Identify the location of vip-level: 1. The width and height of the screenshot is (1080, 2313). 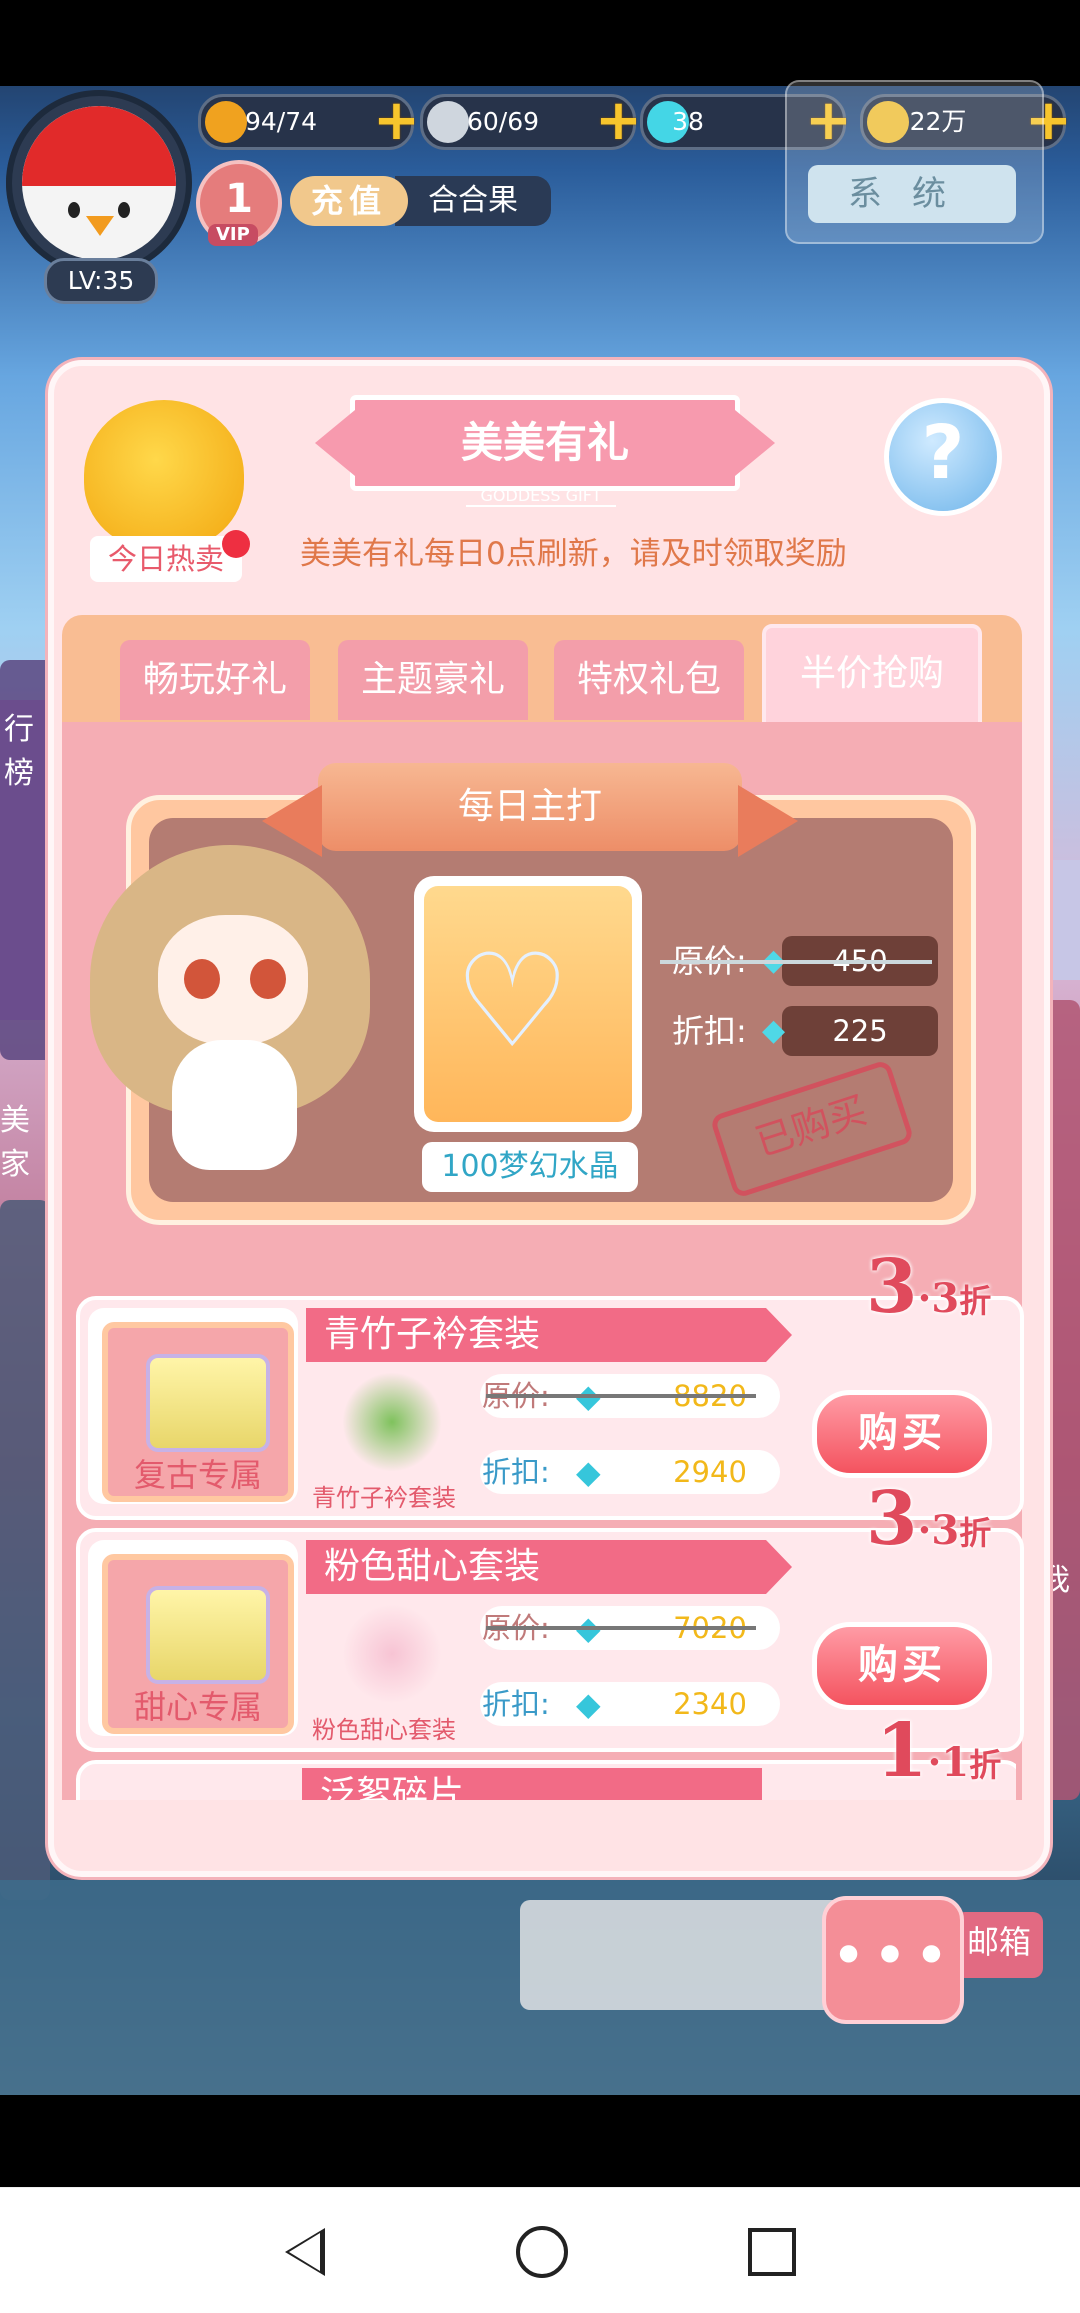
(239, 199).